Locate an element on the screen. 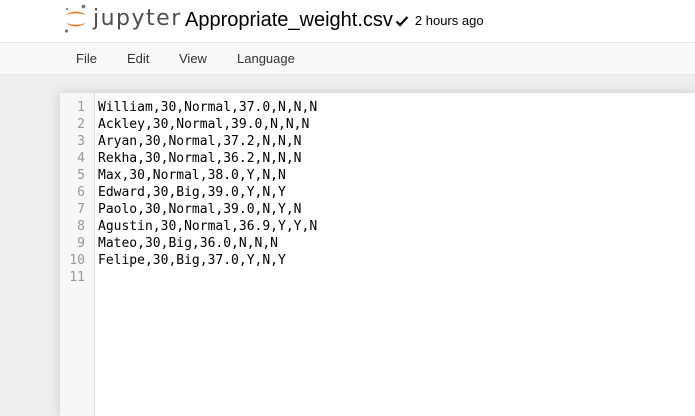 The width and height of the screenshot is (695, 416). code-line: 10 Felipe,30,Big,37.0,Y,N,Y is located at coordinates (377, 260).